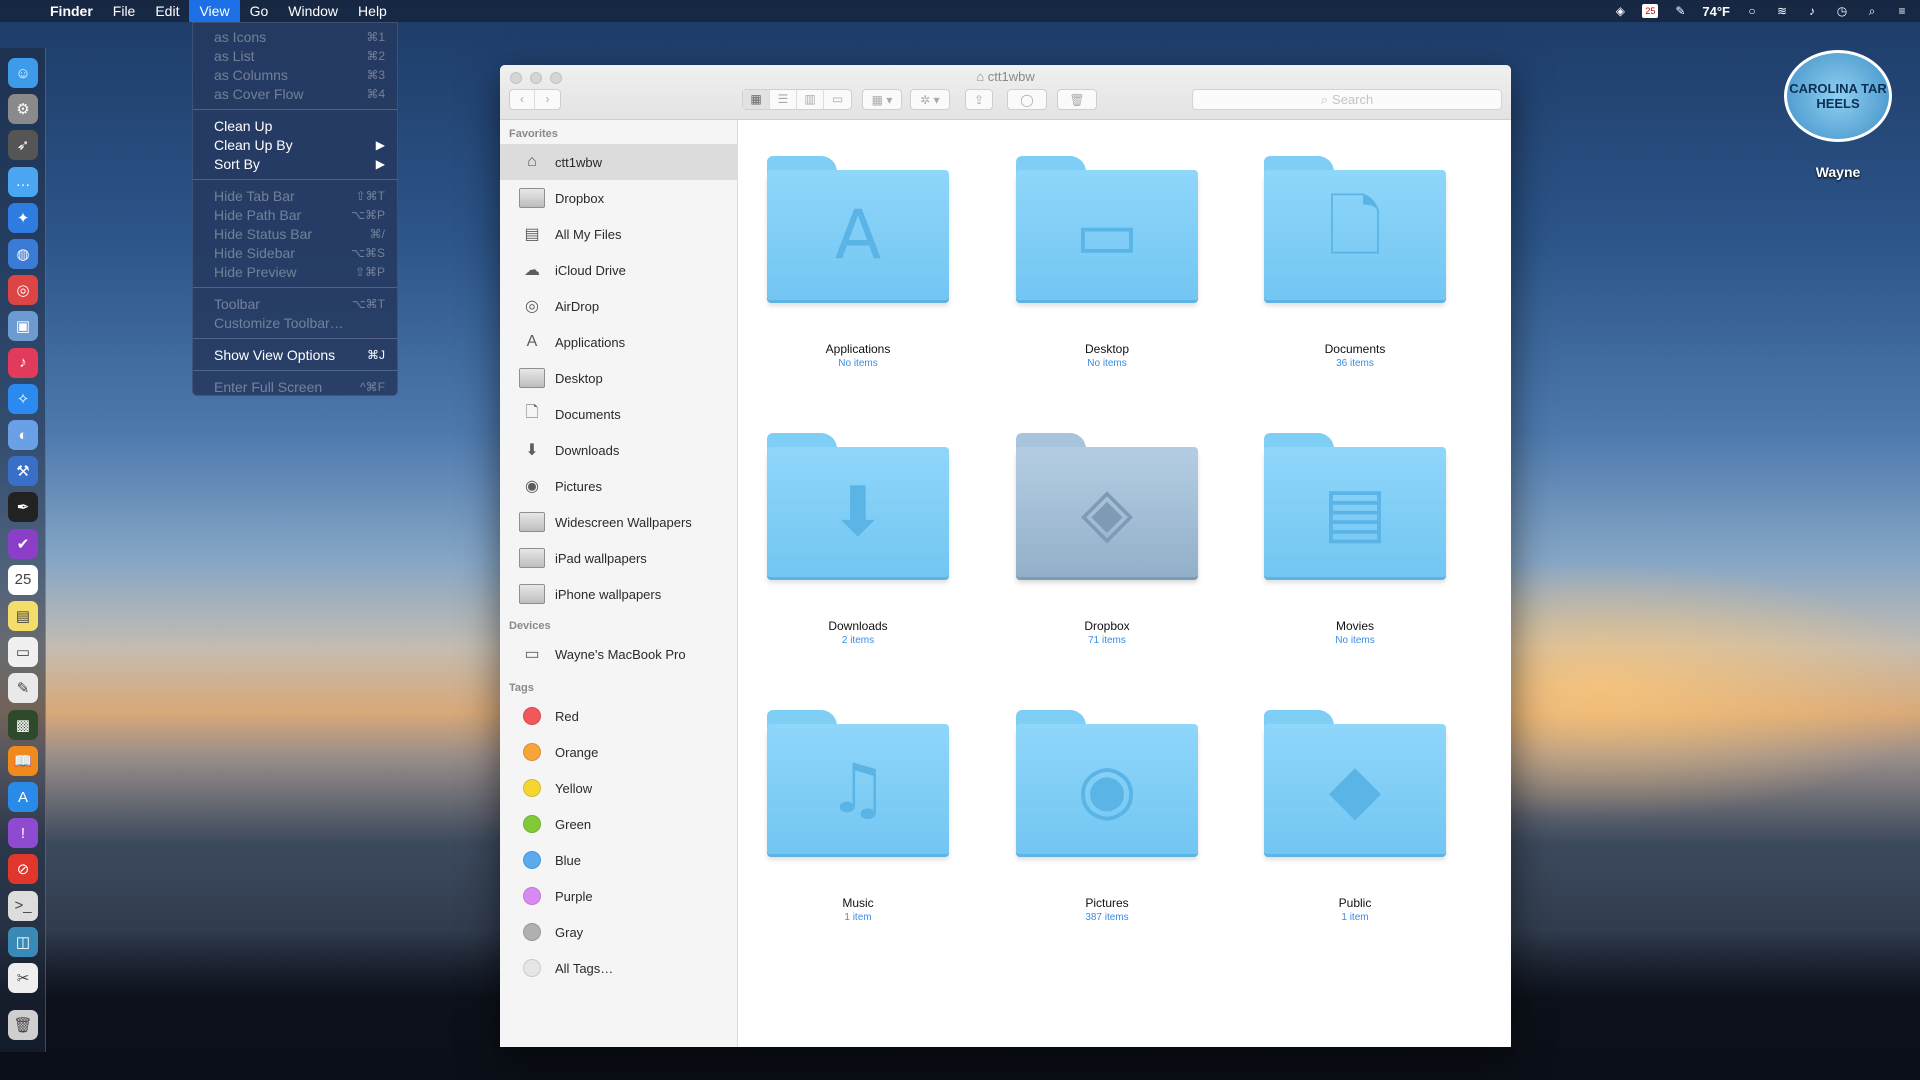 Image resolution: width=1920 pixels, height=1080 pixels. What do you see at coordinates (837, 99) in the screenshot?
I see `cover-flow-button: ▭` at bounding box center [837, 99].